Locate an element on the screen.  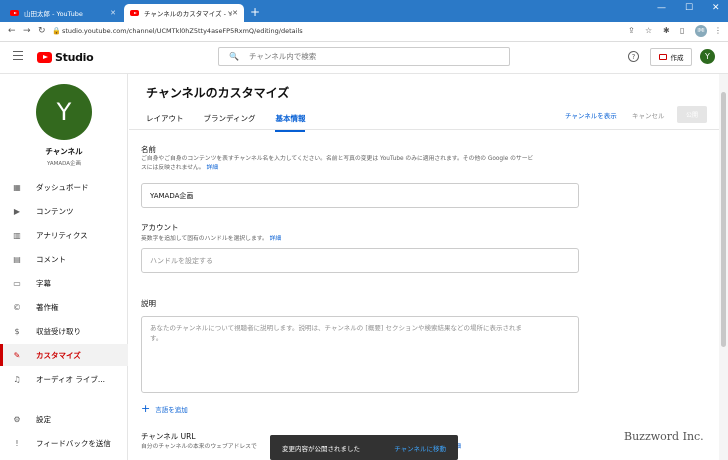
forward-icon: → is located at coordinates (27, 31).